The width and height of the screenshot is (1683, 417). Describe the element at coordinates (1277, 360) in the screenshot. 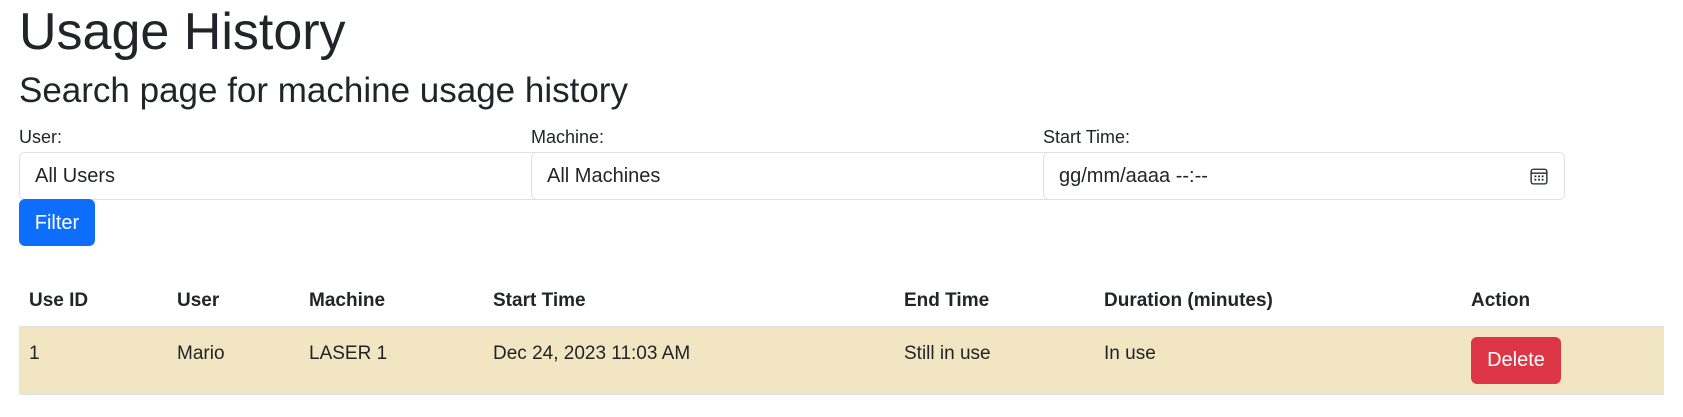

I see `cell-duration: In use` at that location.